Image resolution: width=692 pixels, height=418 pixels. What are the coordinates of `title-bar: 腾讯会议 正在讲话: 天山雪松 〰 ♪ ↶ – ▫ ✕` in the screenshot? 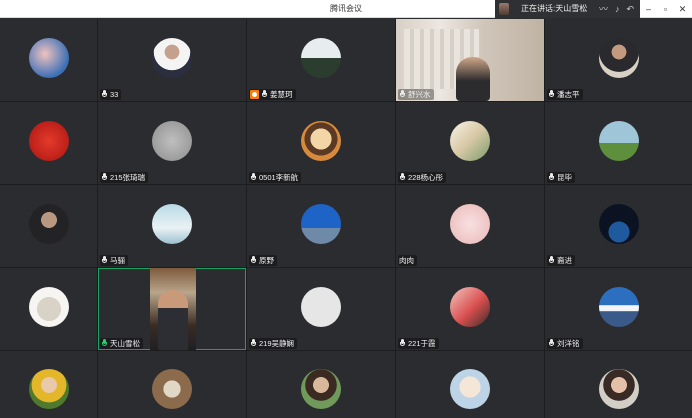 It's located at (346, 9).